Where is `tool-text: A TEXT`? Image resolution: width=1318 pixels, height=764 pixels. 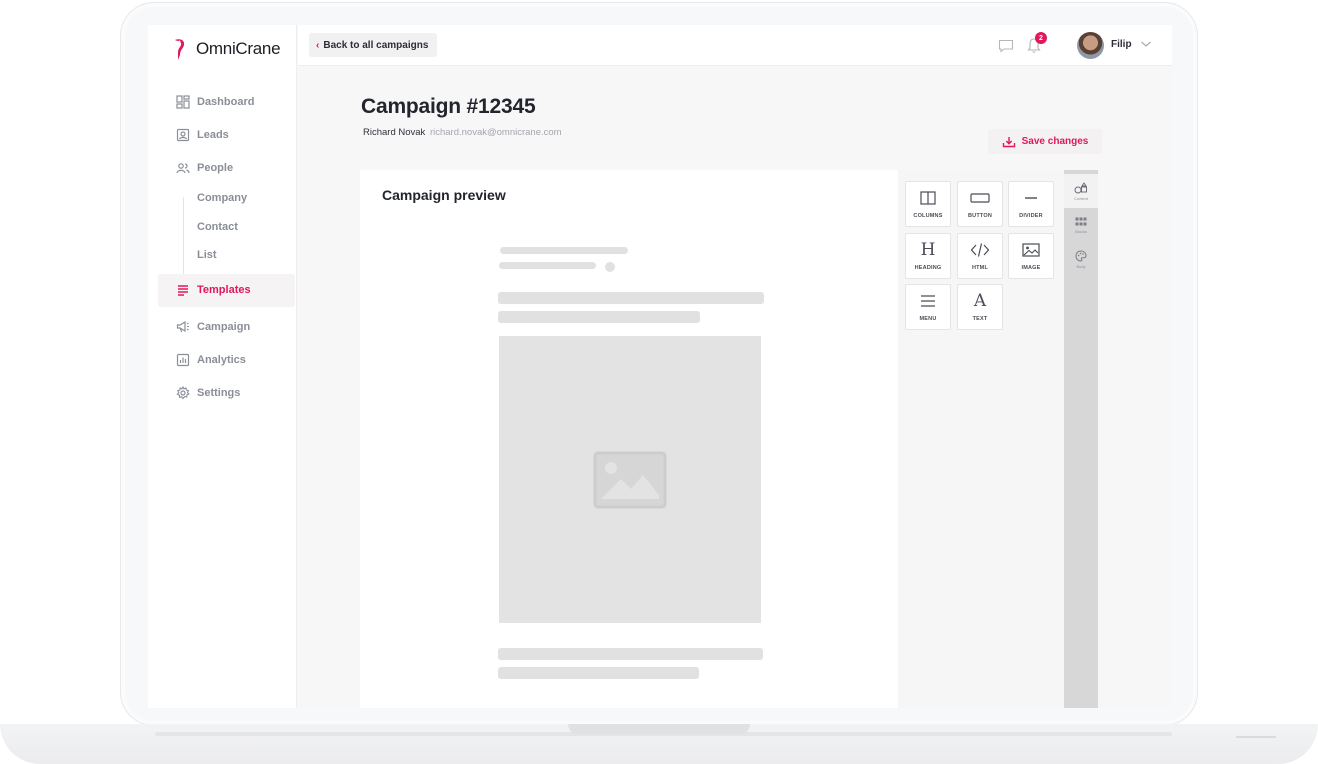
tool-text: A TEXT is located at coordinates (980, 307).